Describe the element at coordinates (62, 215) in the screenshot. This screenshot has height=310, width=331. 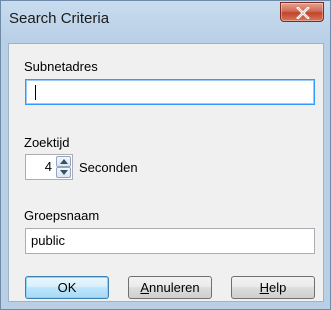
I see `group-name-label: Groepsnaam` at that location.